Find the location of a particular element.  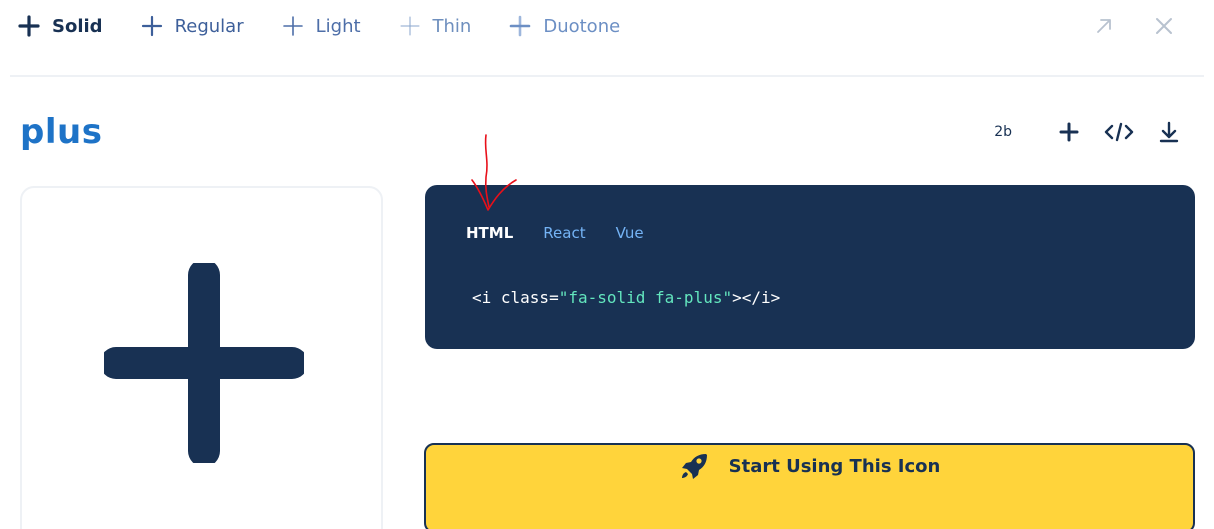

expand-button is located at coordinates (1104, 26).